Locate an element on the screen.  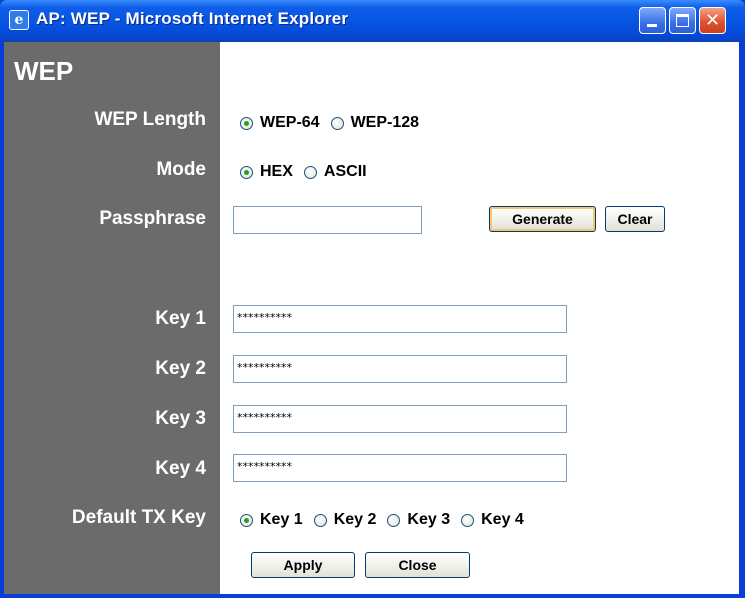
close-icon: ✕ is located at coordinates (712, 20).